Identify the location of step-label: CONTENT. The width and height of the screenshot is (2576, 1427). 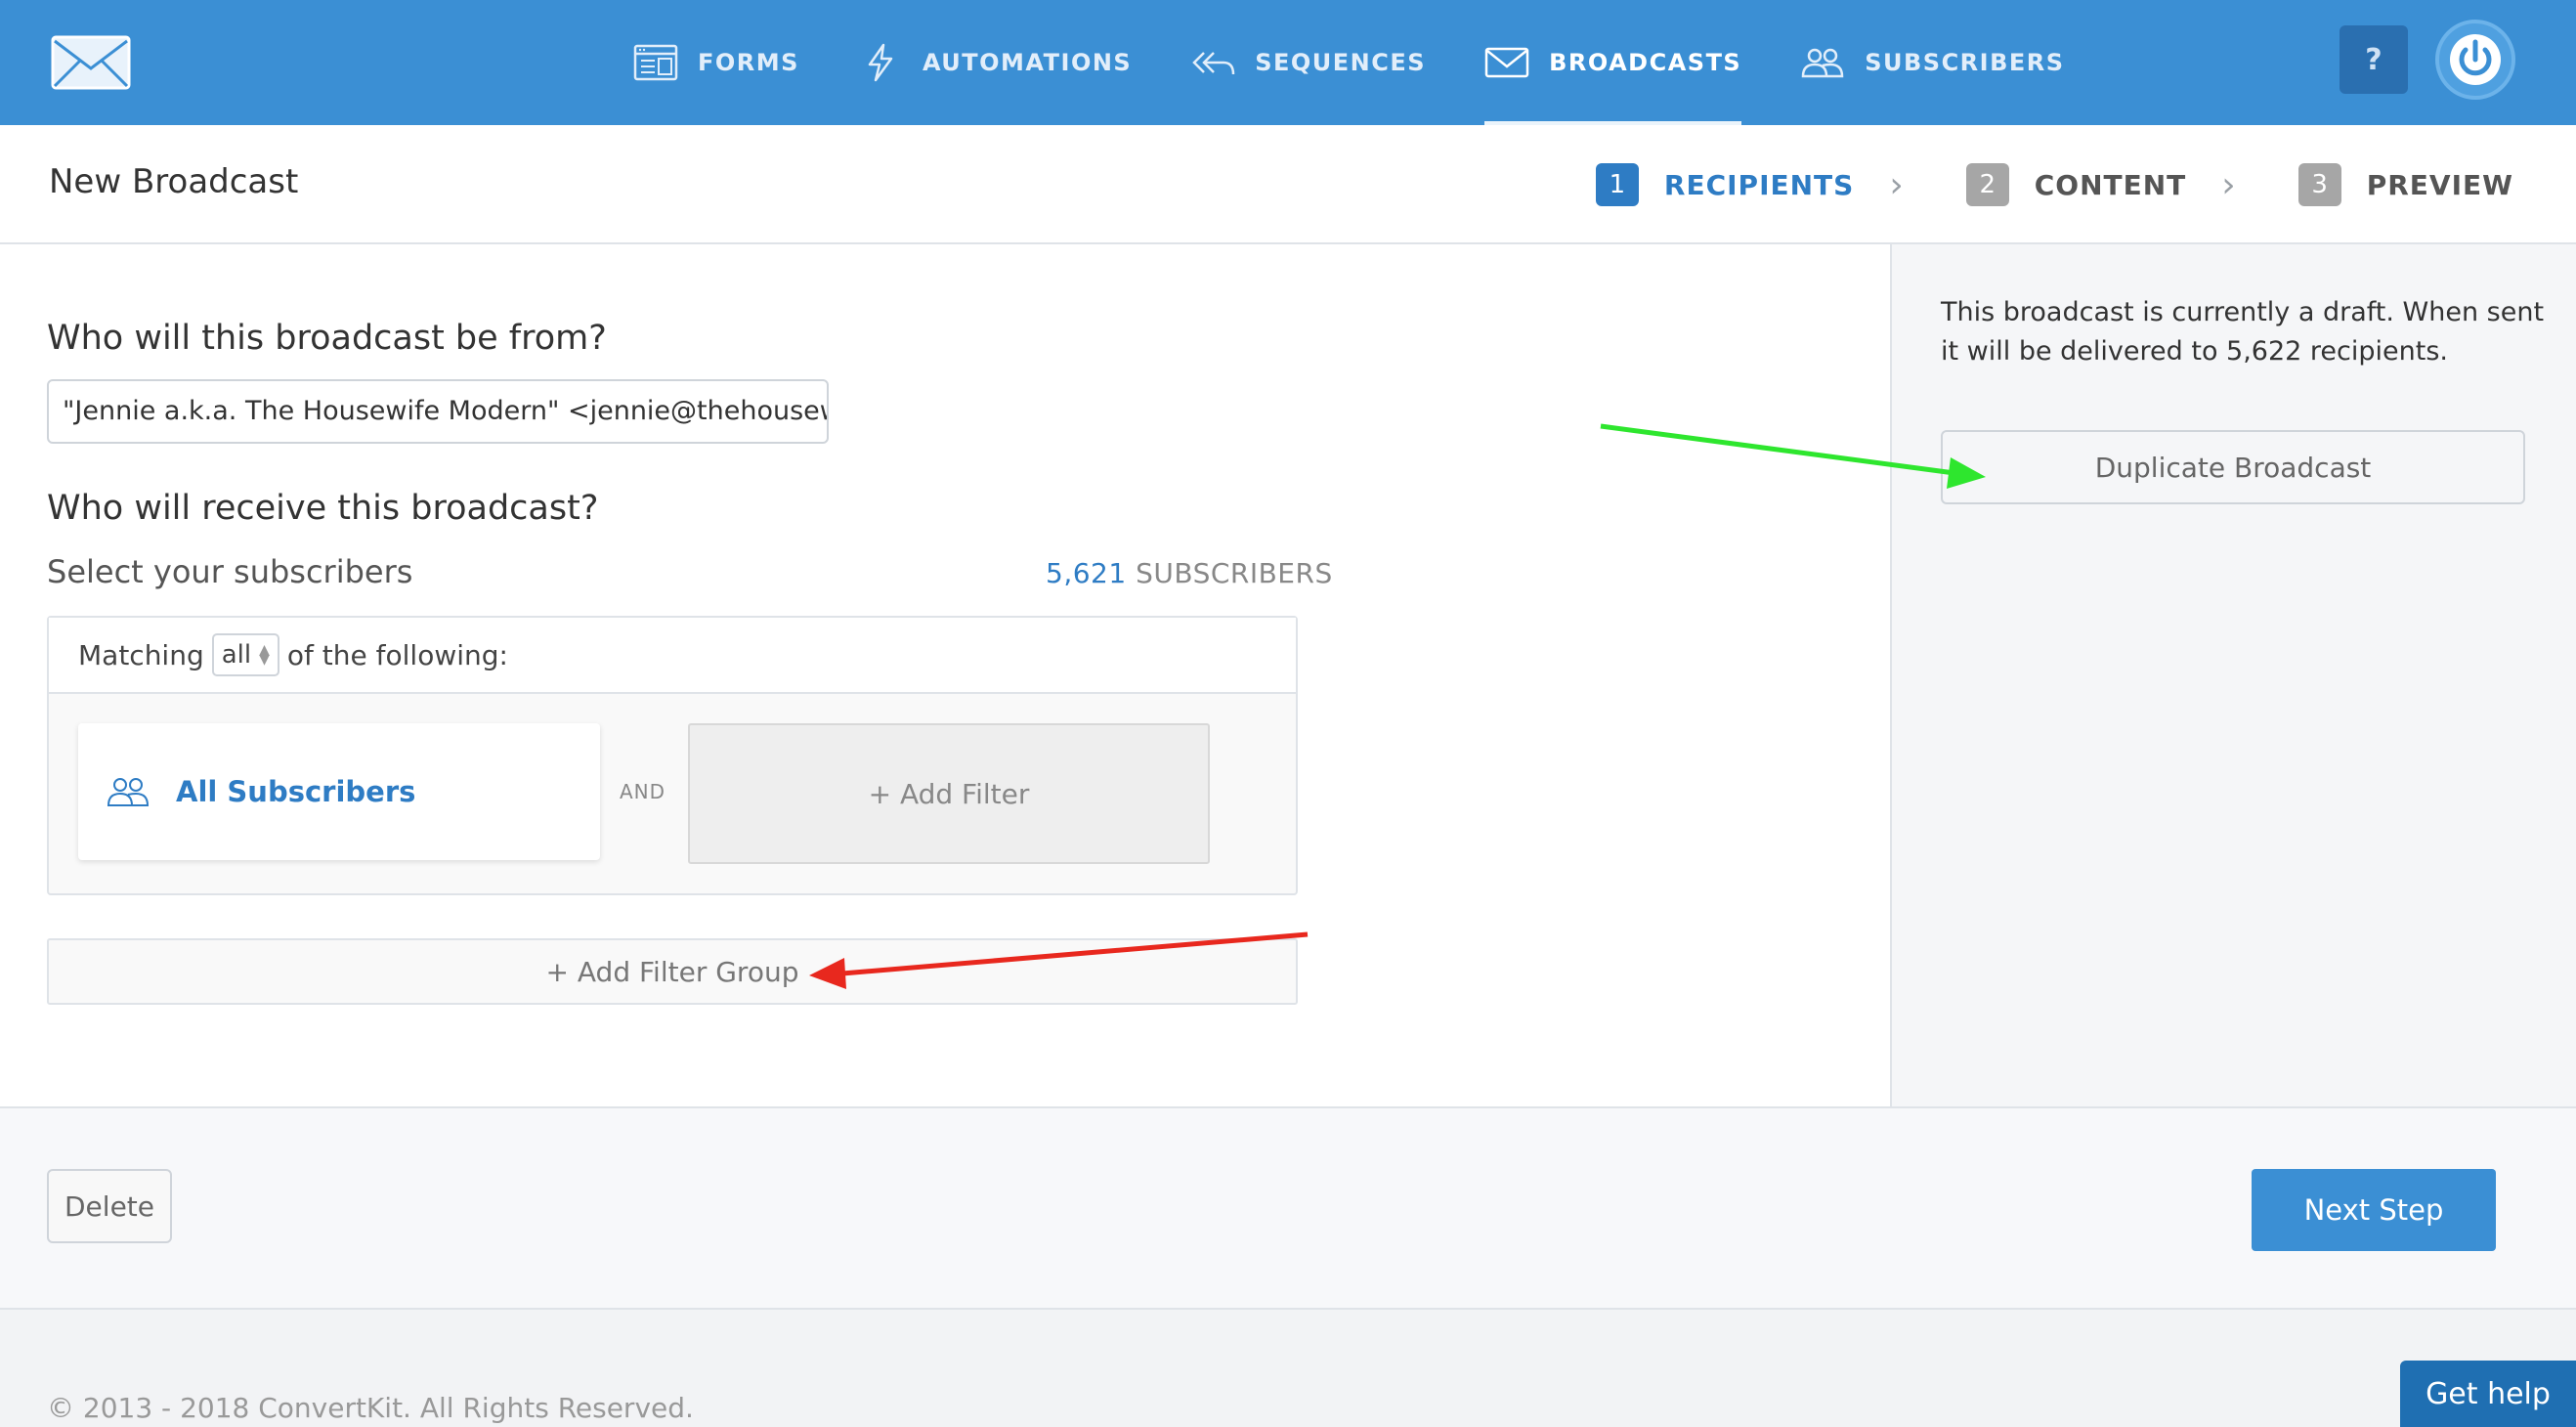
(2111, 184).